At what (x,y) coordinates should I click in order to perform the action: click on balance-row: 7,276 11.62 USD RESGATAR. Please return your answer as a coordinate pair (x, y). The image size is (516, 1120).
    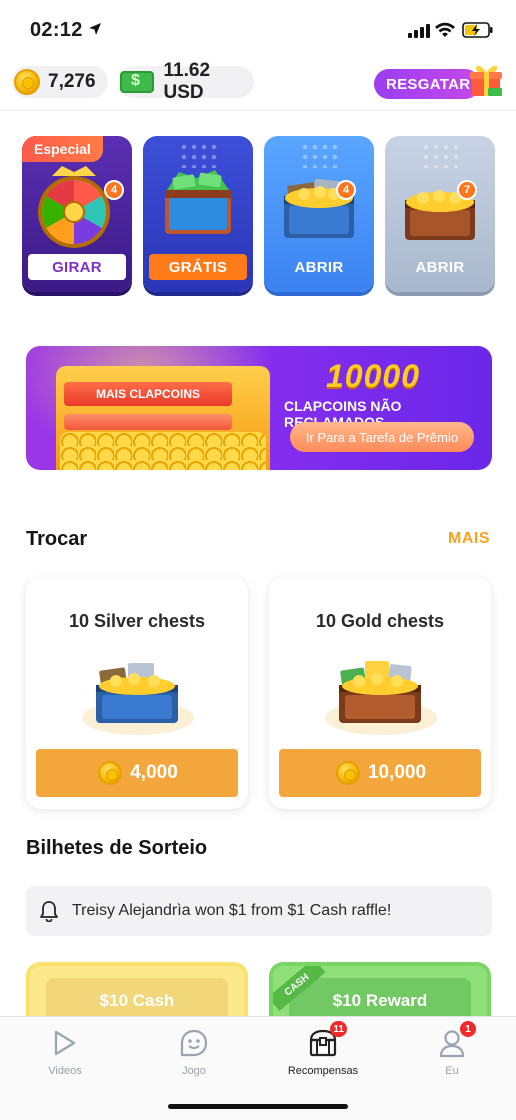
    Looking at the image, I should click on (258, 83).